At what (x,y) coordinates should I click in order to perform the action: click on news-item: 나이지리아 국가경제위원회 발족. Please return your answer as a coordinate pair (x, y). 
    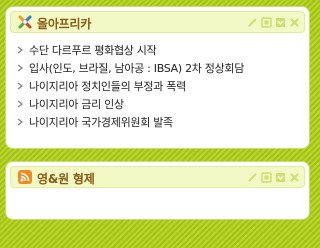
    Looking at the image, I should click on (129, 122).